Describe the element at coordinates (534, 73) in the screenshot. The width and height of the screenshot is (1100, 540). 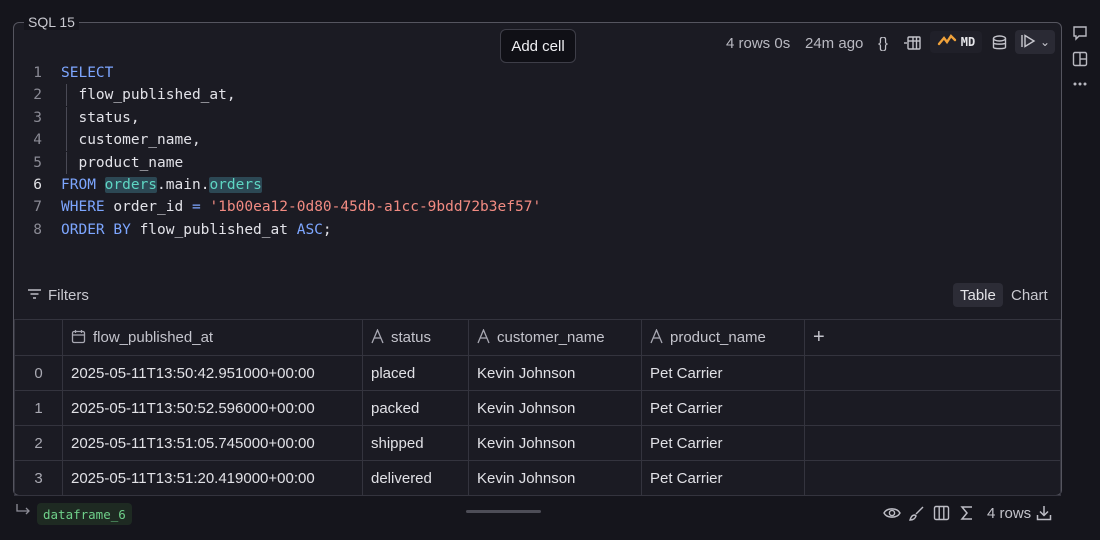
I see `code-line: 1 SELECT` at that location.